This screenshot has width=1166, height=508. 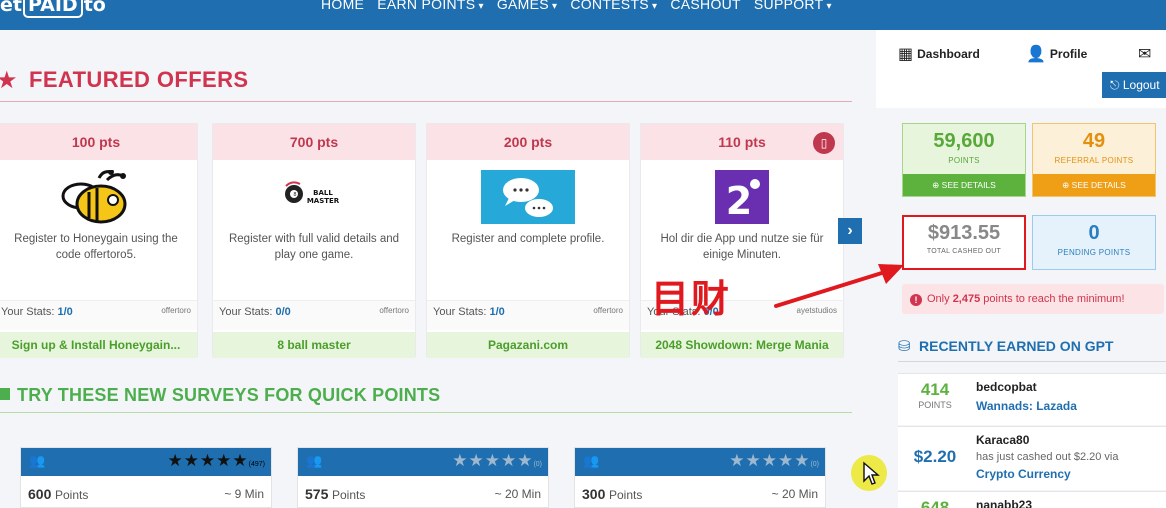 I want to click on annotation-text: 目财, so click(x=691, y=299).